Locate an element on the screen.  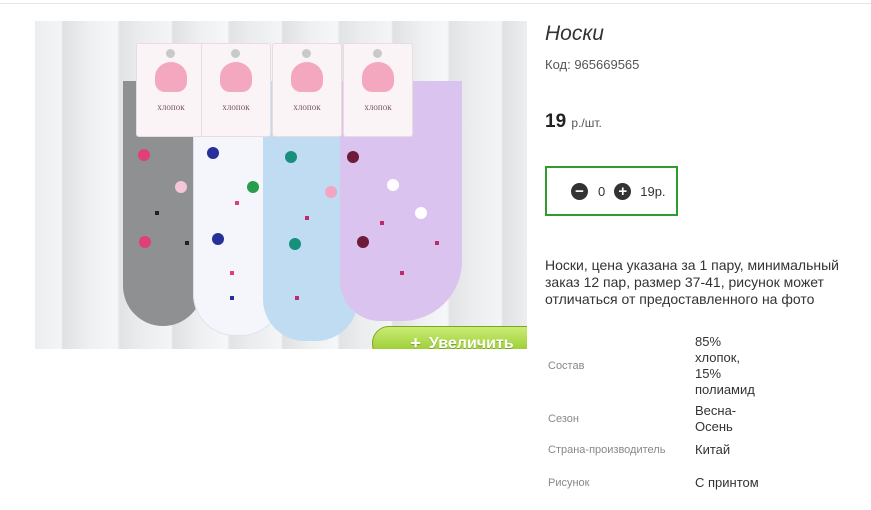
specs-row: Сезон Весна-Осень is located at coordinates (656, 418).